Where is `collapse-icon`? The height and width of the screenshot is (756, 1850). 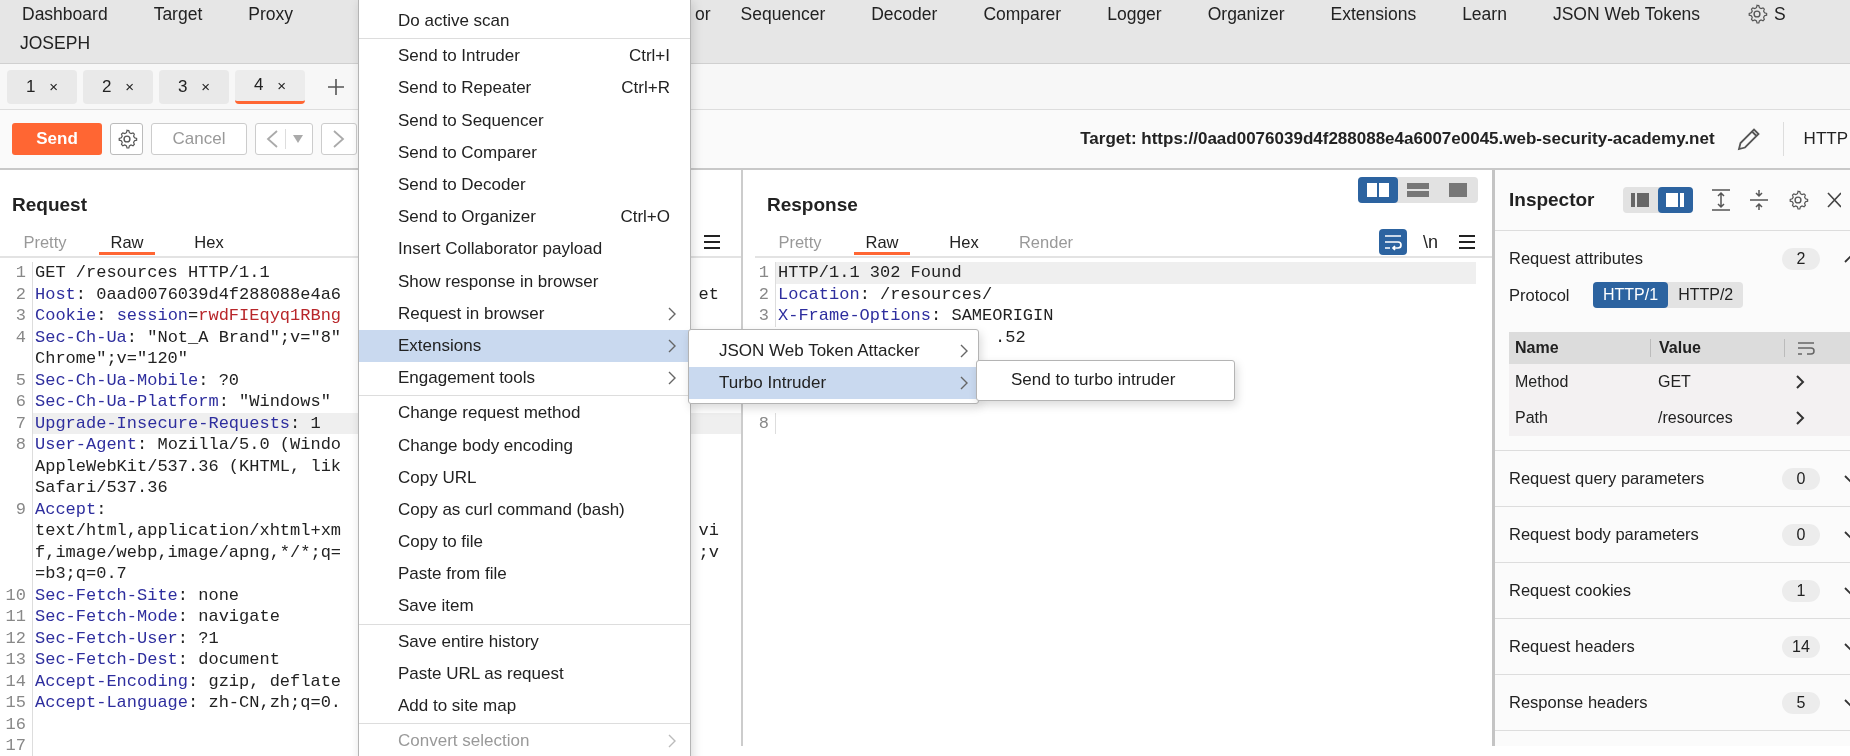 collapse-icon is located at coordinates (1758, 200).